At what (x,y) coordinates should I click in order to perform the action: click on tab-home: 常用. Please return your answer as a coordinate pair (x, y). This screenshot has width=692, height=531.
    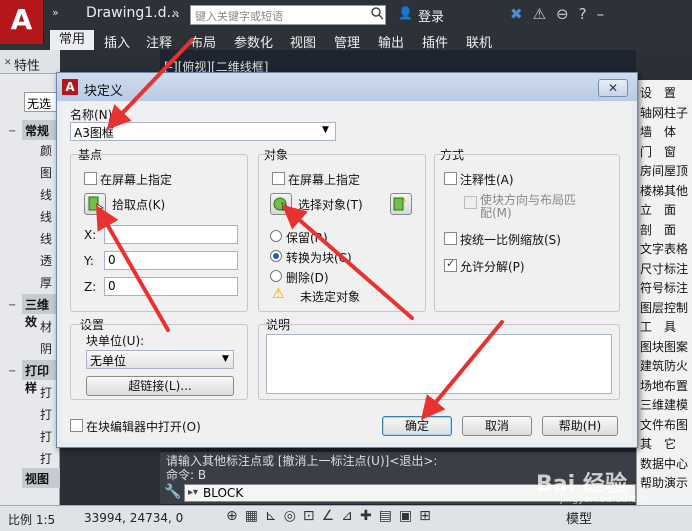
    Looking at the image, I should click on (72, 40).